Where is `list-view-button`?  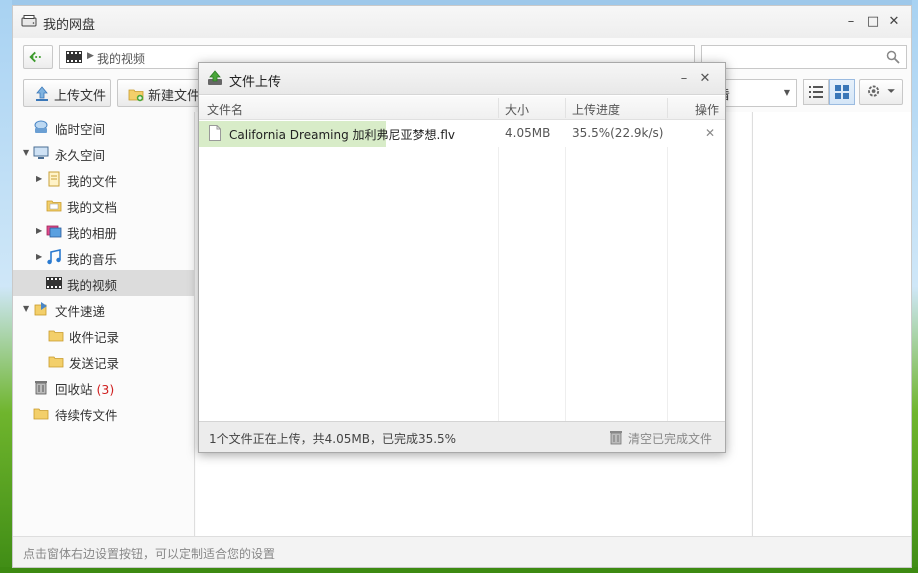 list-view-button is located at coordinates (816, 92).